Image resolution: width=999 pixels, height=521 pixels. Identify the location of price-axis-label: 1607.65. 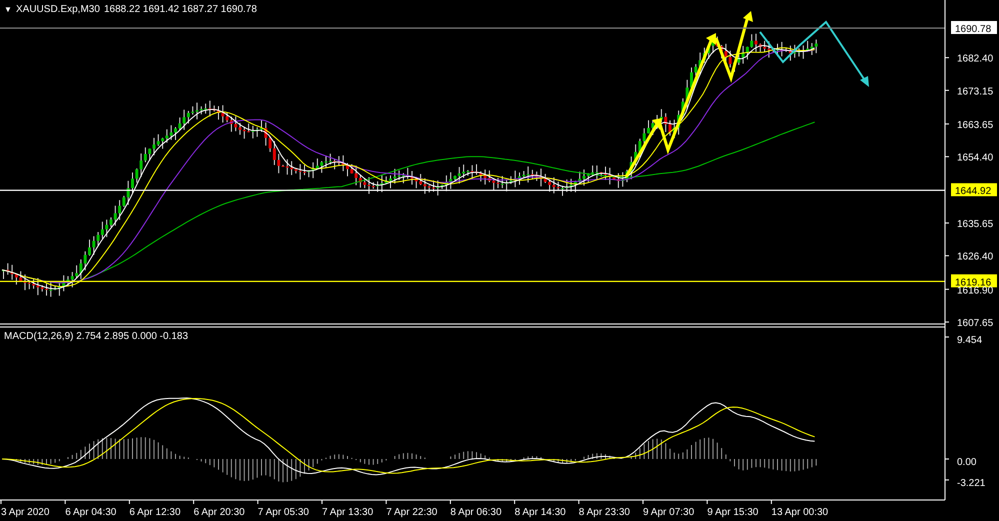
(975, 324).